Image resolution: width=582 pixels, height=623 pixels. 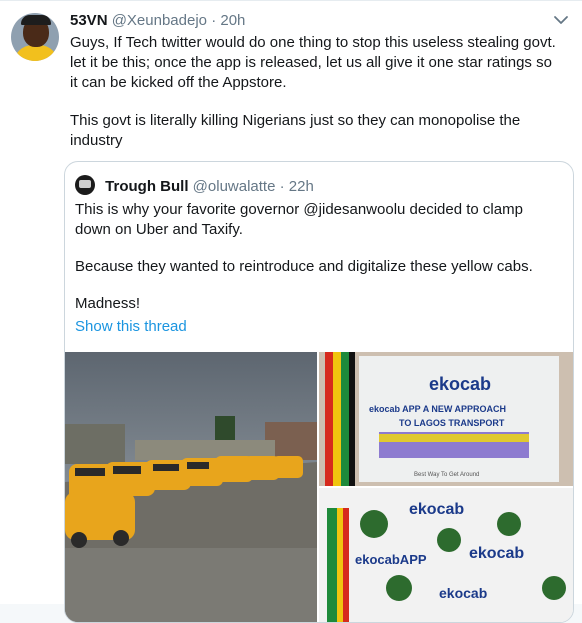 I want to click on quoted-header: Trough Bull @oluwalatte · 22h, so click(x=194, y=186).